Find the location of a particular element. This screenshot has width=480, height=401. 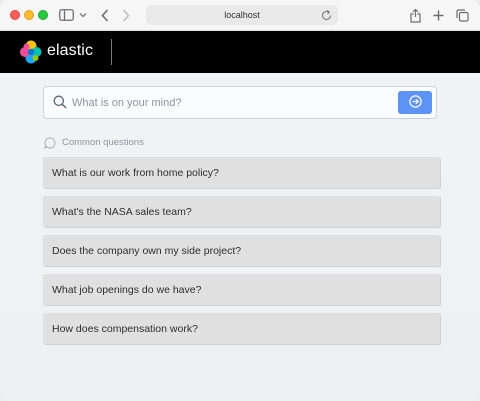

address-text: localhost is located at coordinates (242, 15).